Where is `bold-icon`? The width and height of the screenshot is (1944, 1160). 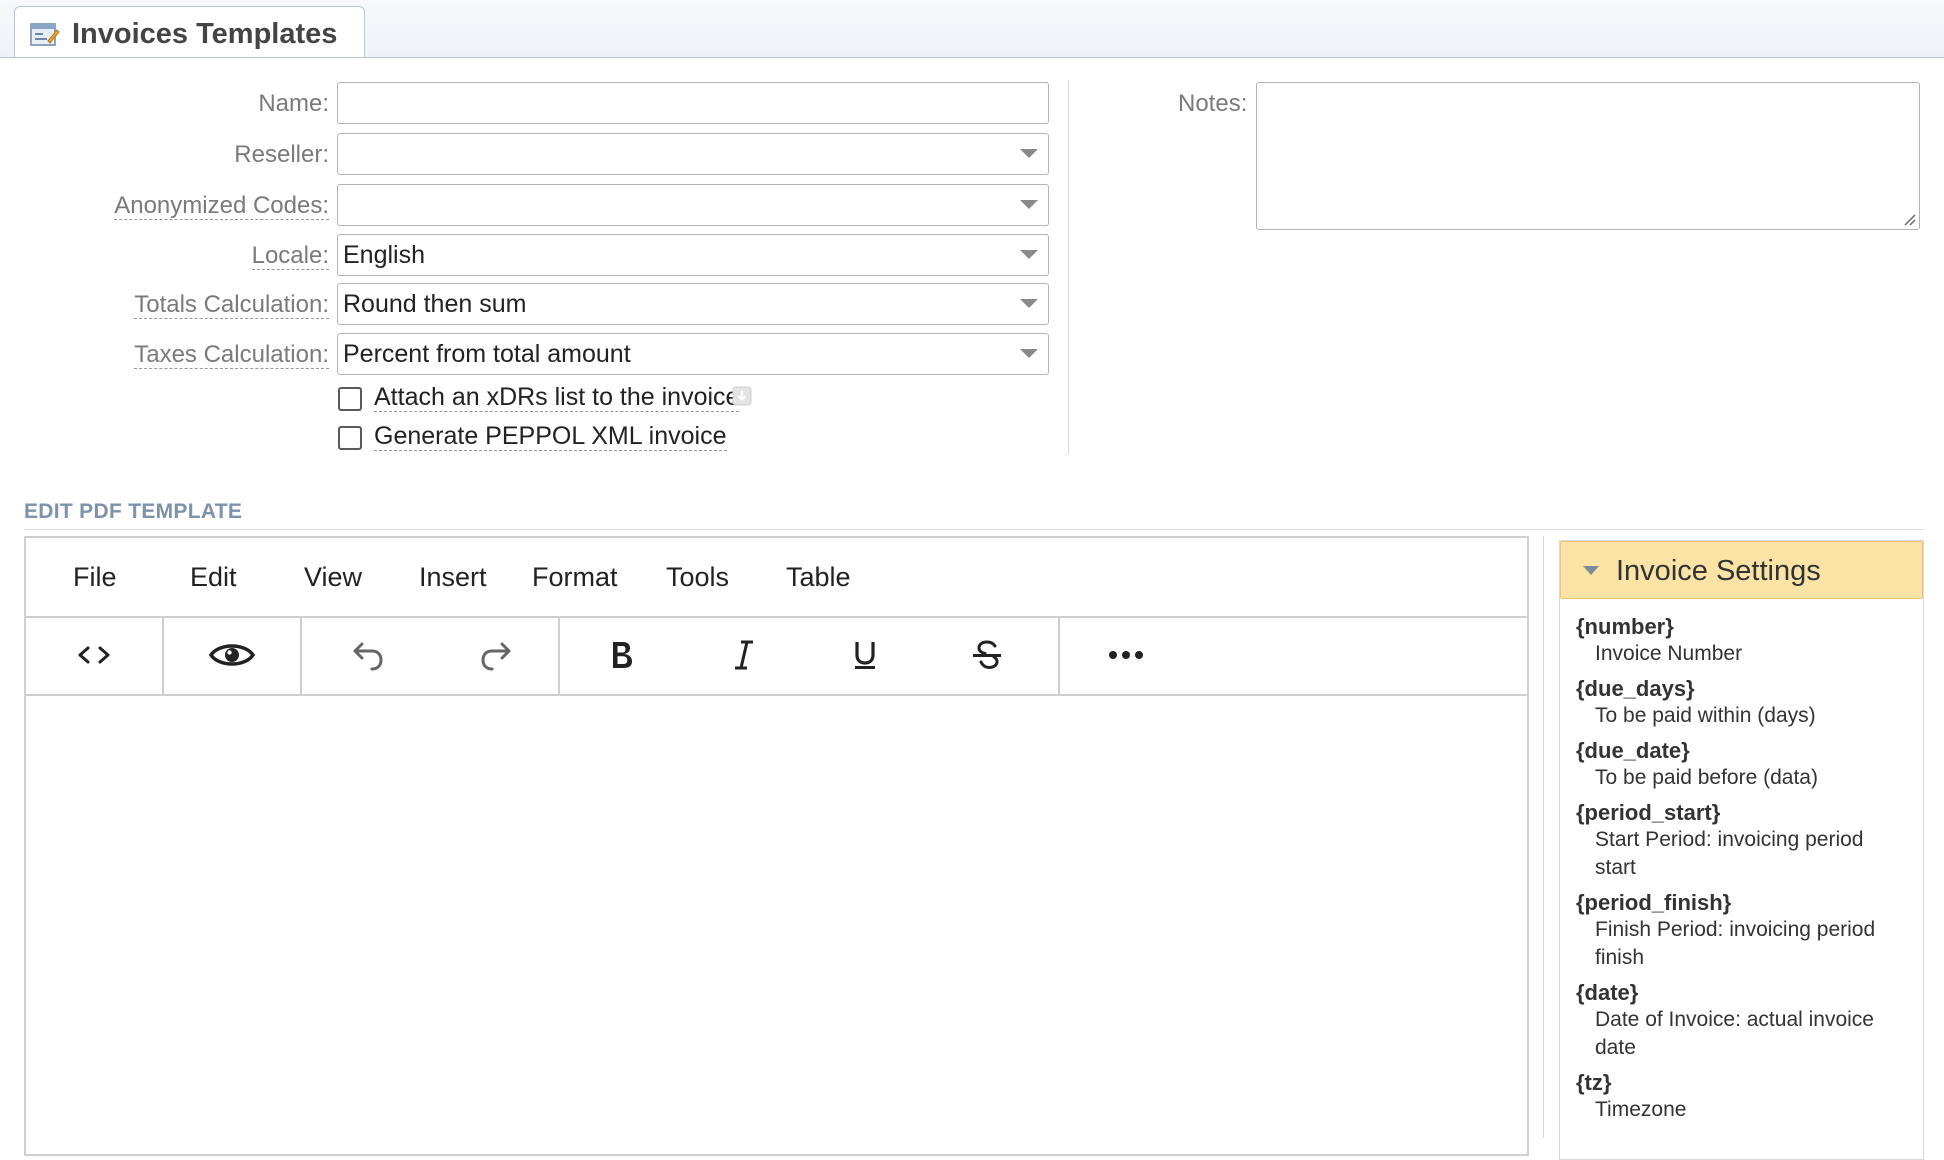 bold-icon is located at coordinates (622, 655).